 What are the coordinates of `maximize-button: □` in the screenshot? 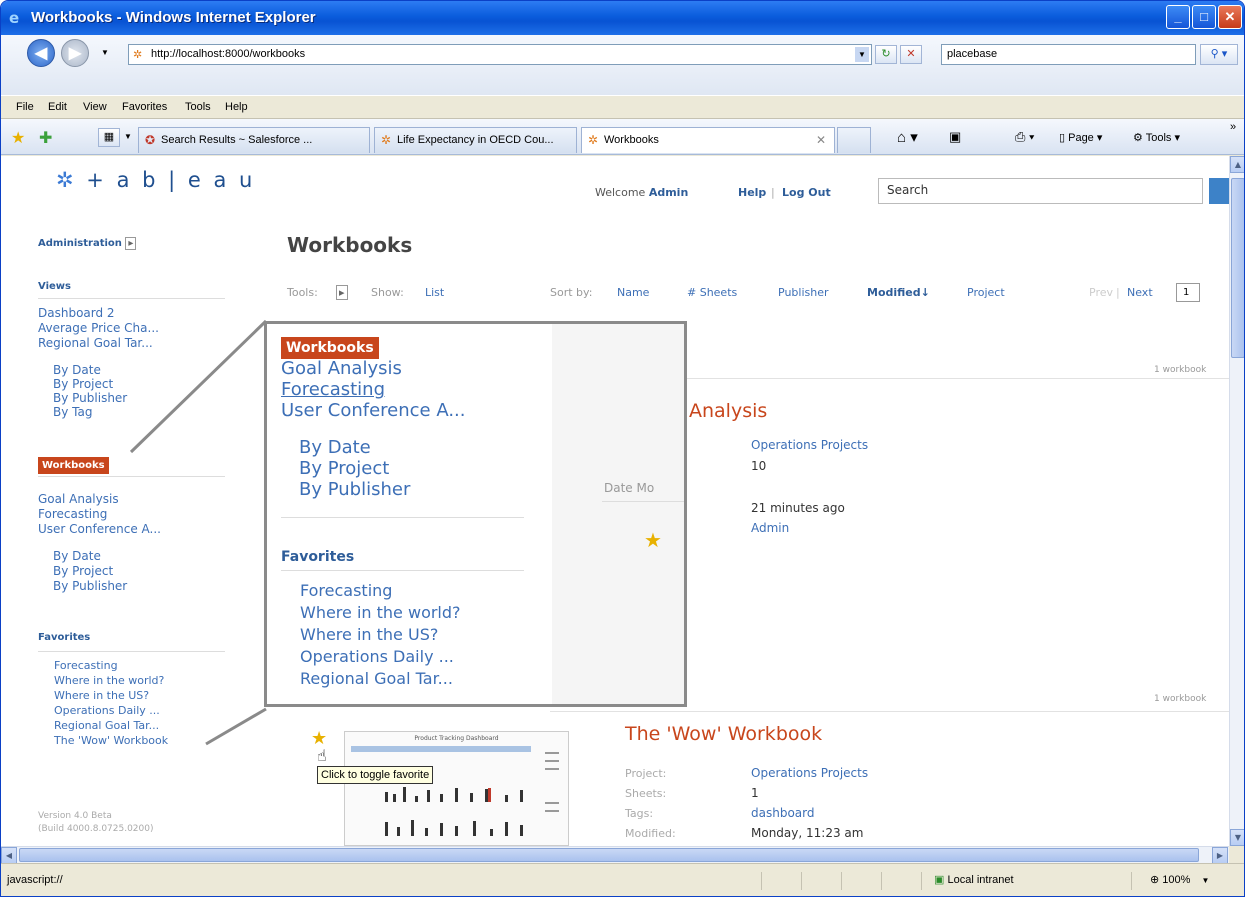 It's located at (1204, 17).